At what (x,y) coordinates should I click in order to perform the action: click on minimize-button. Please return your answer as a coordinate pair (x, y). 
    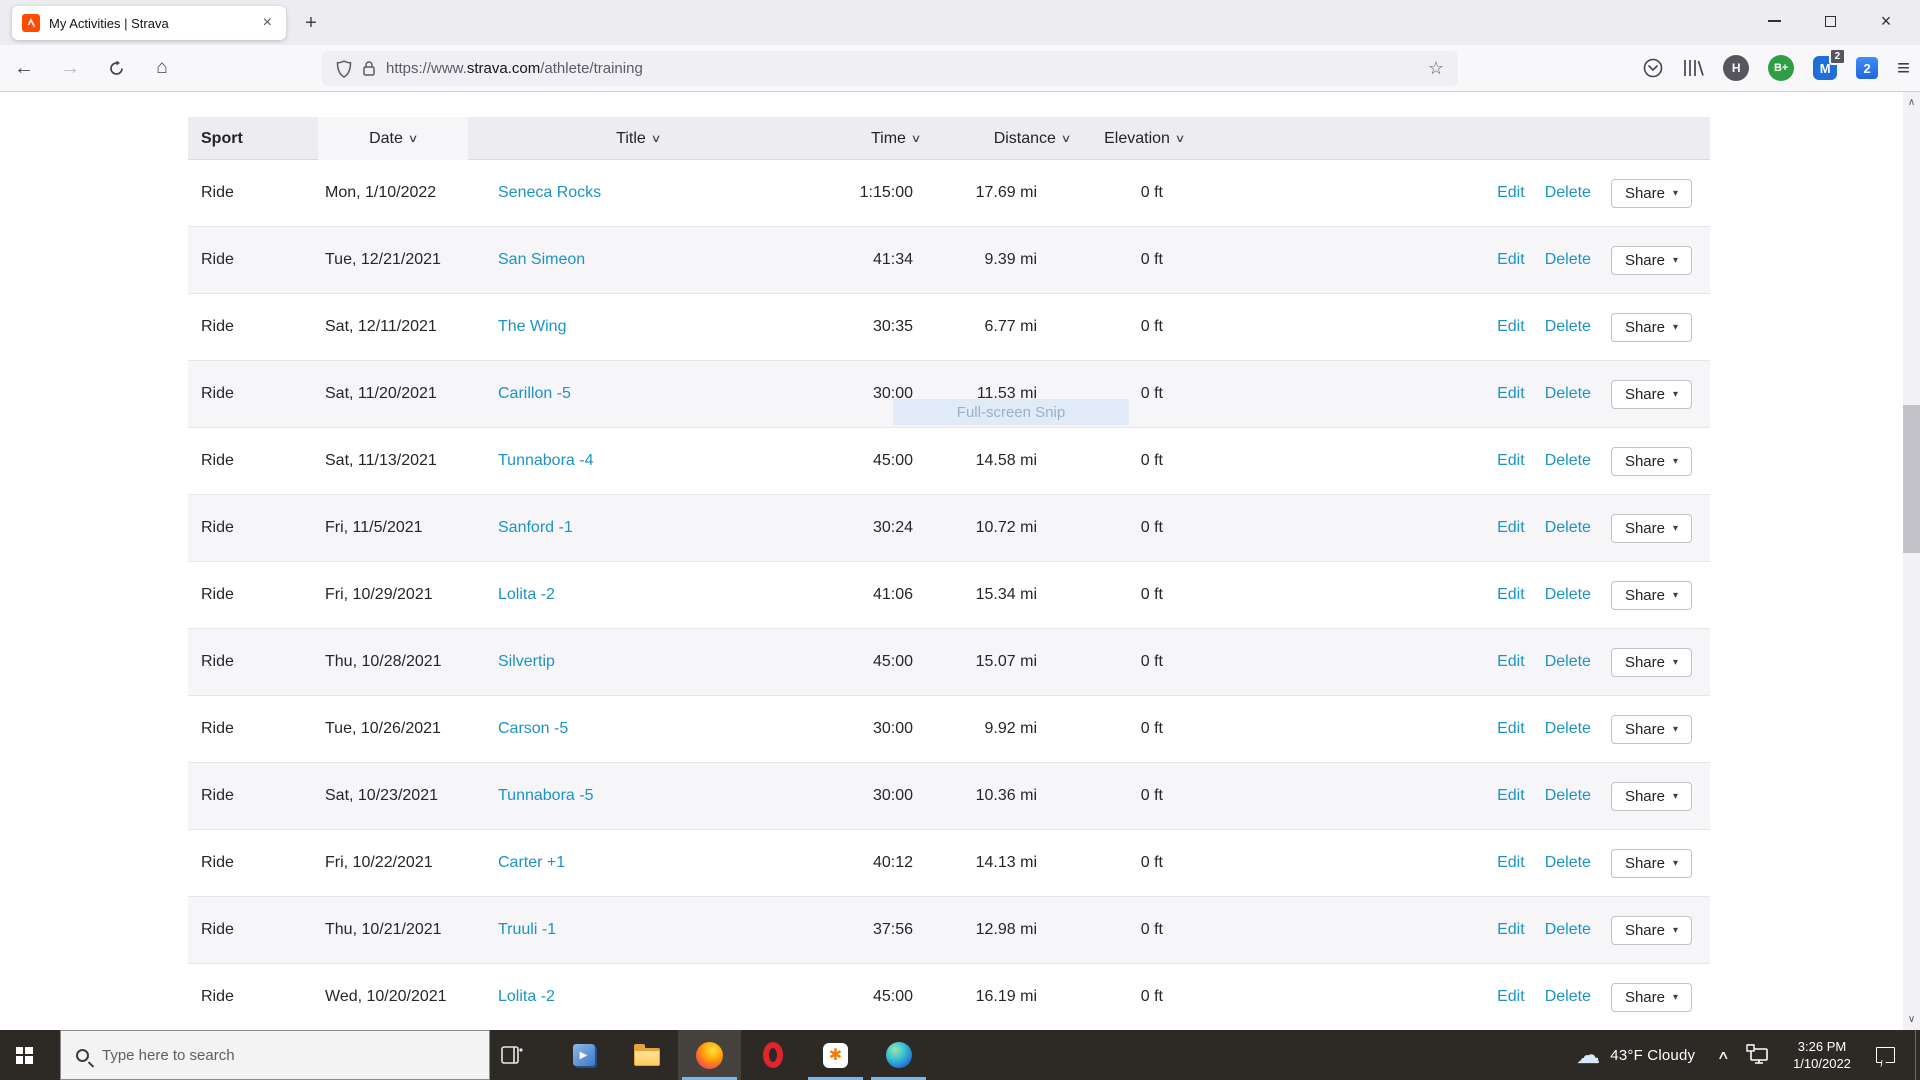
    Looking at the image, I should click on (1774, 21).